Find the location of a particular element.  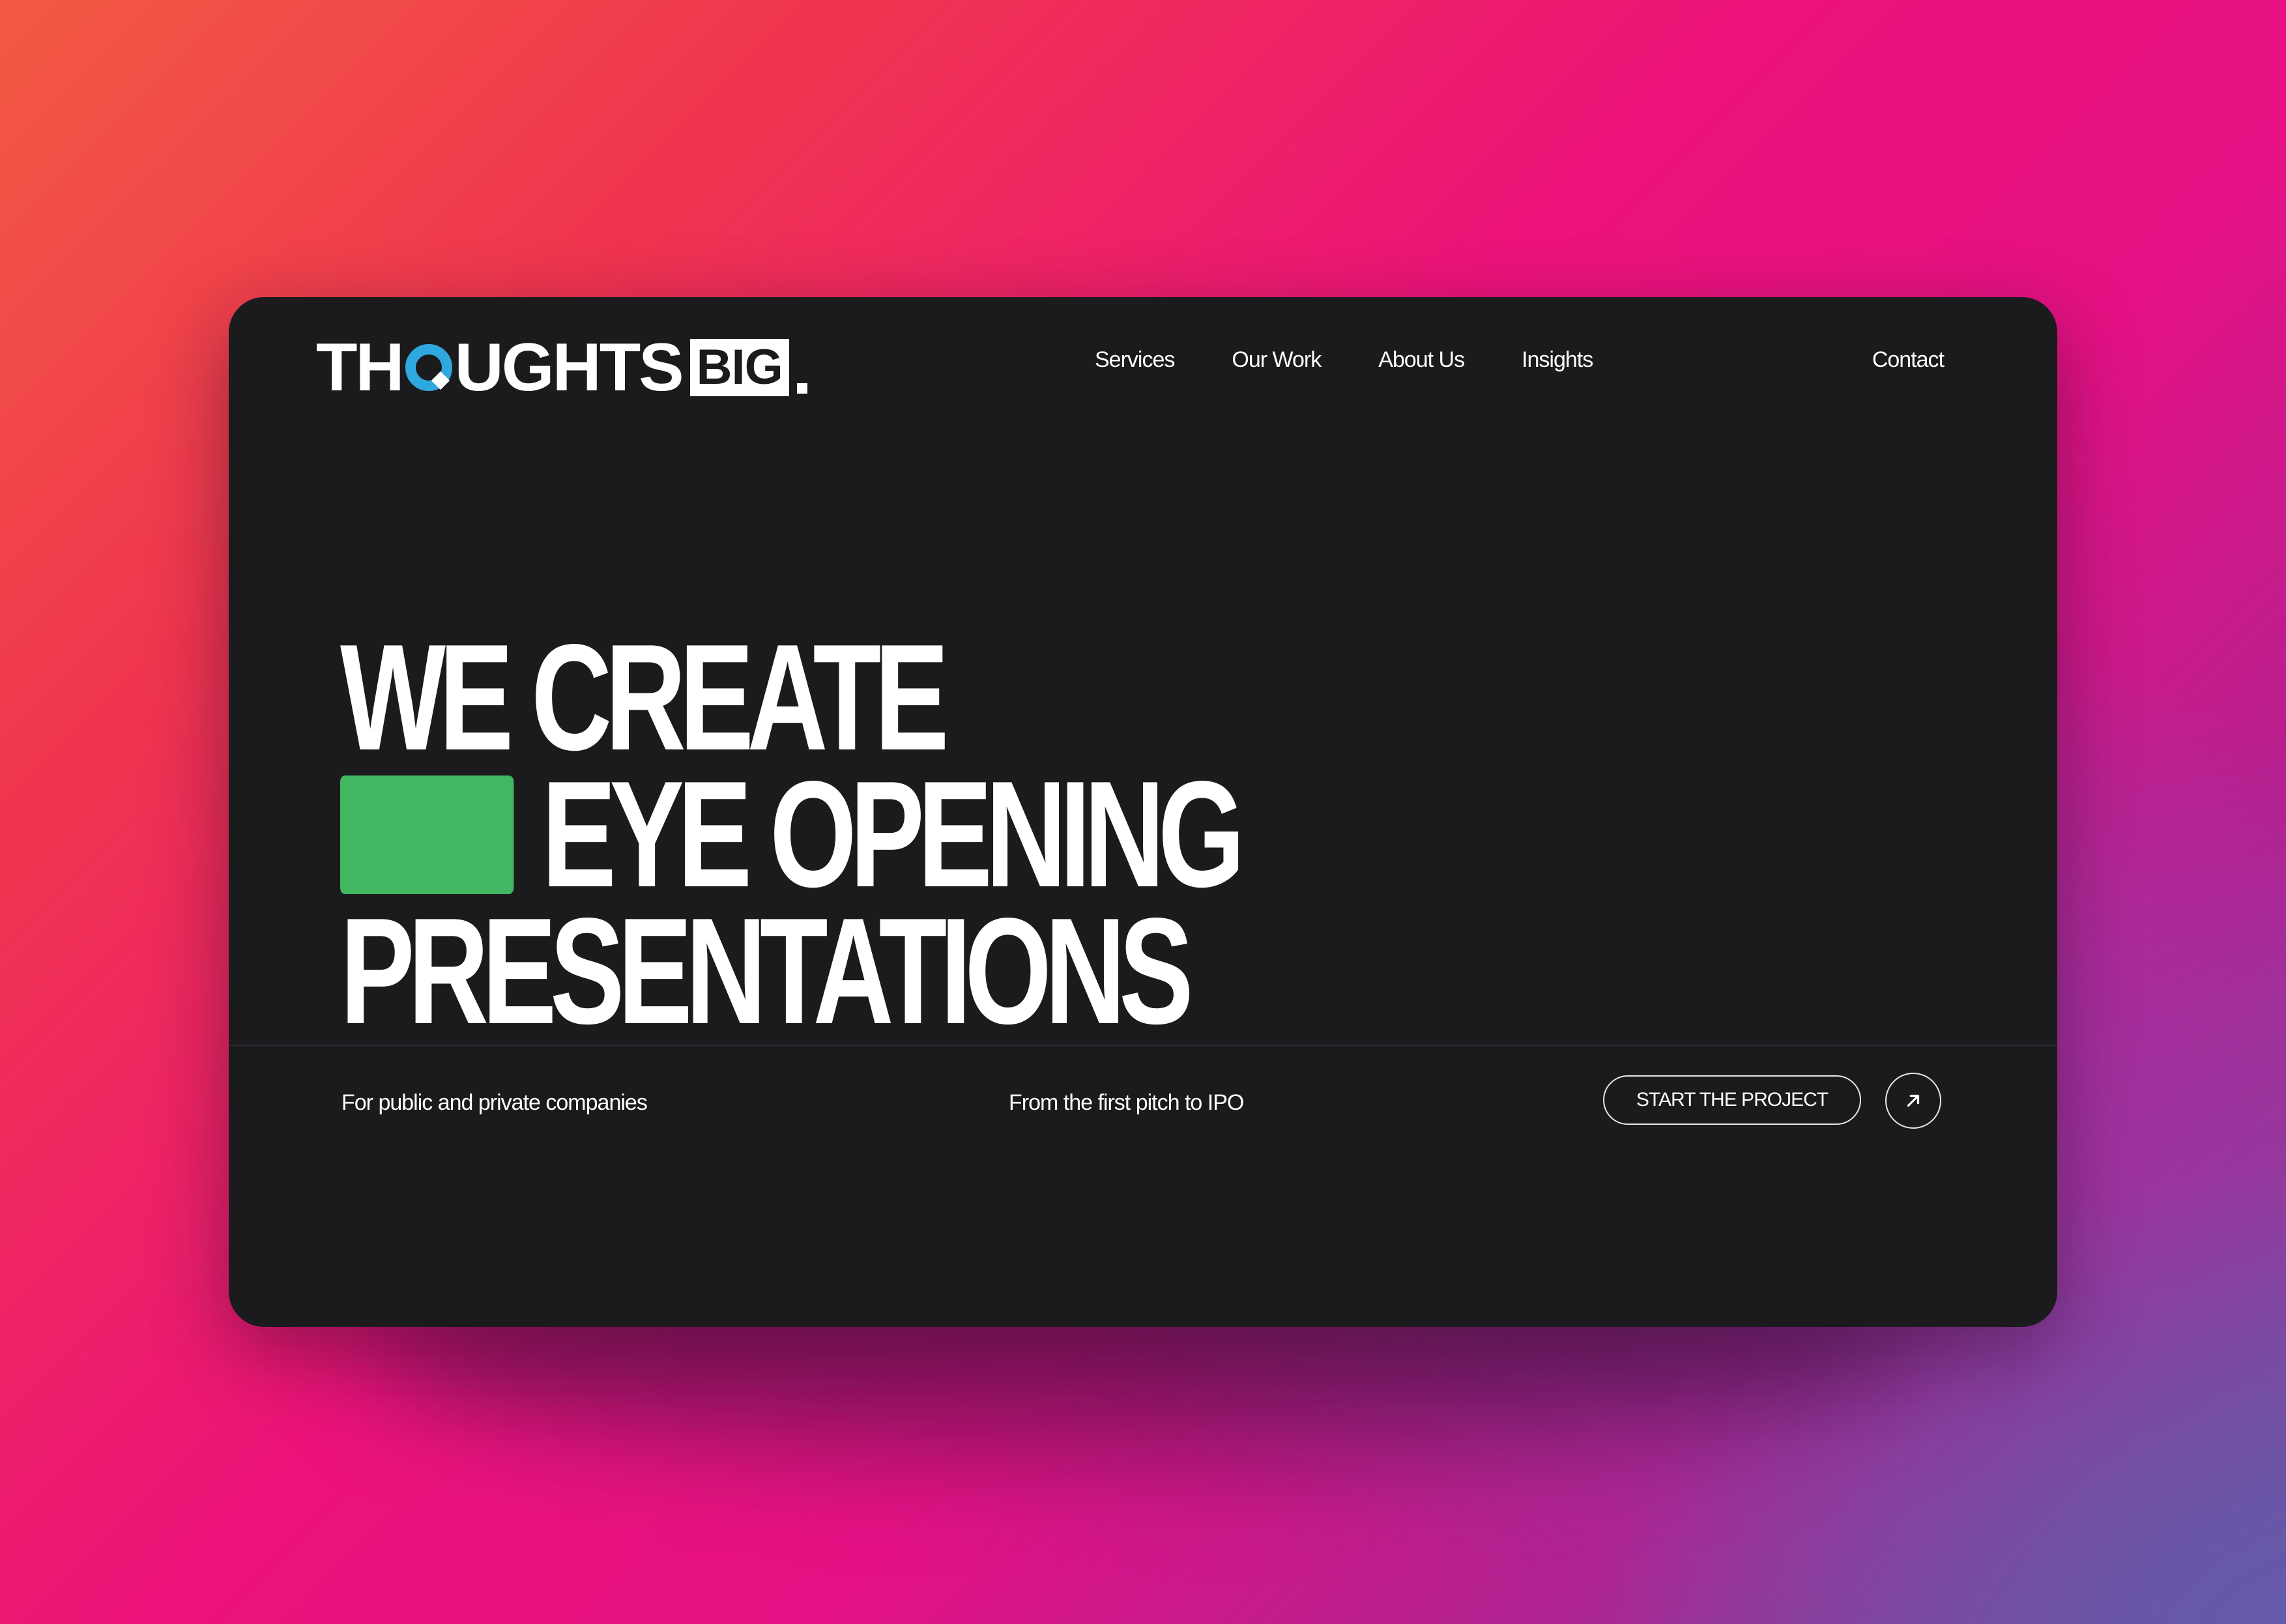

nav-item-about-us: About Us is located at coordinates (1421, 359).